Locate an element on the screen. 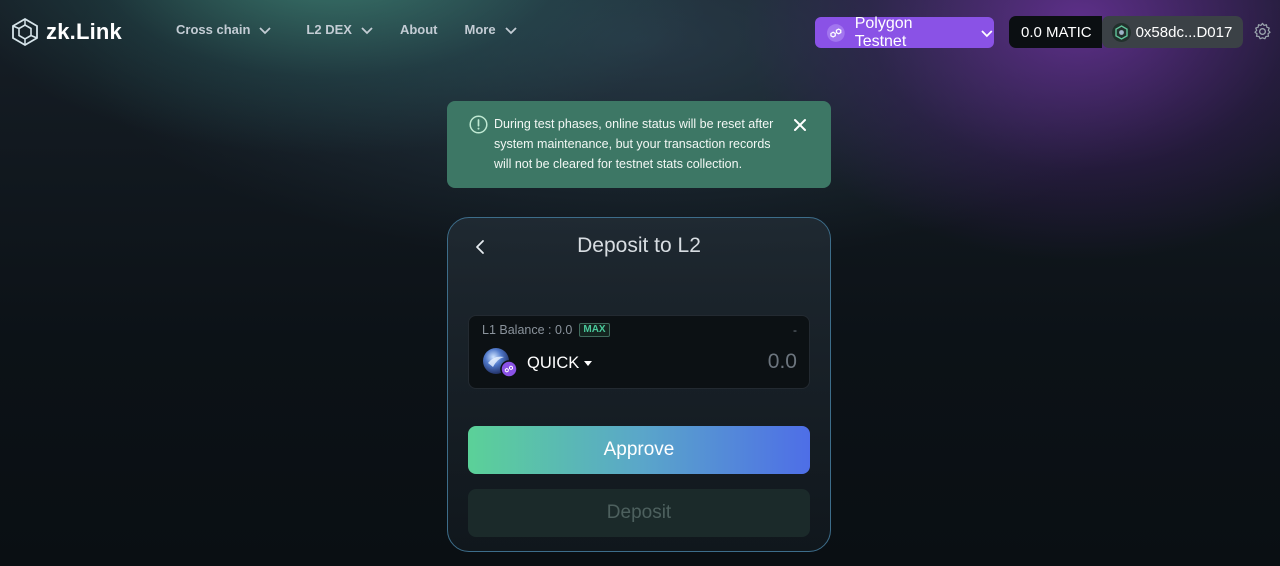 The image size is (1280, 566). wallet-balance: 0.0 MATIC is located at coordinates (1055, 32).